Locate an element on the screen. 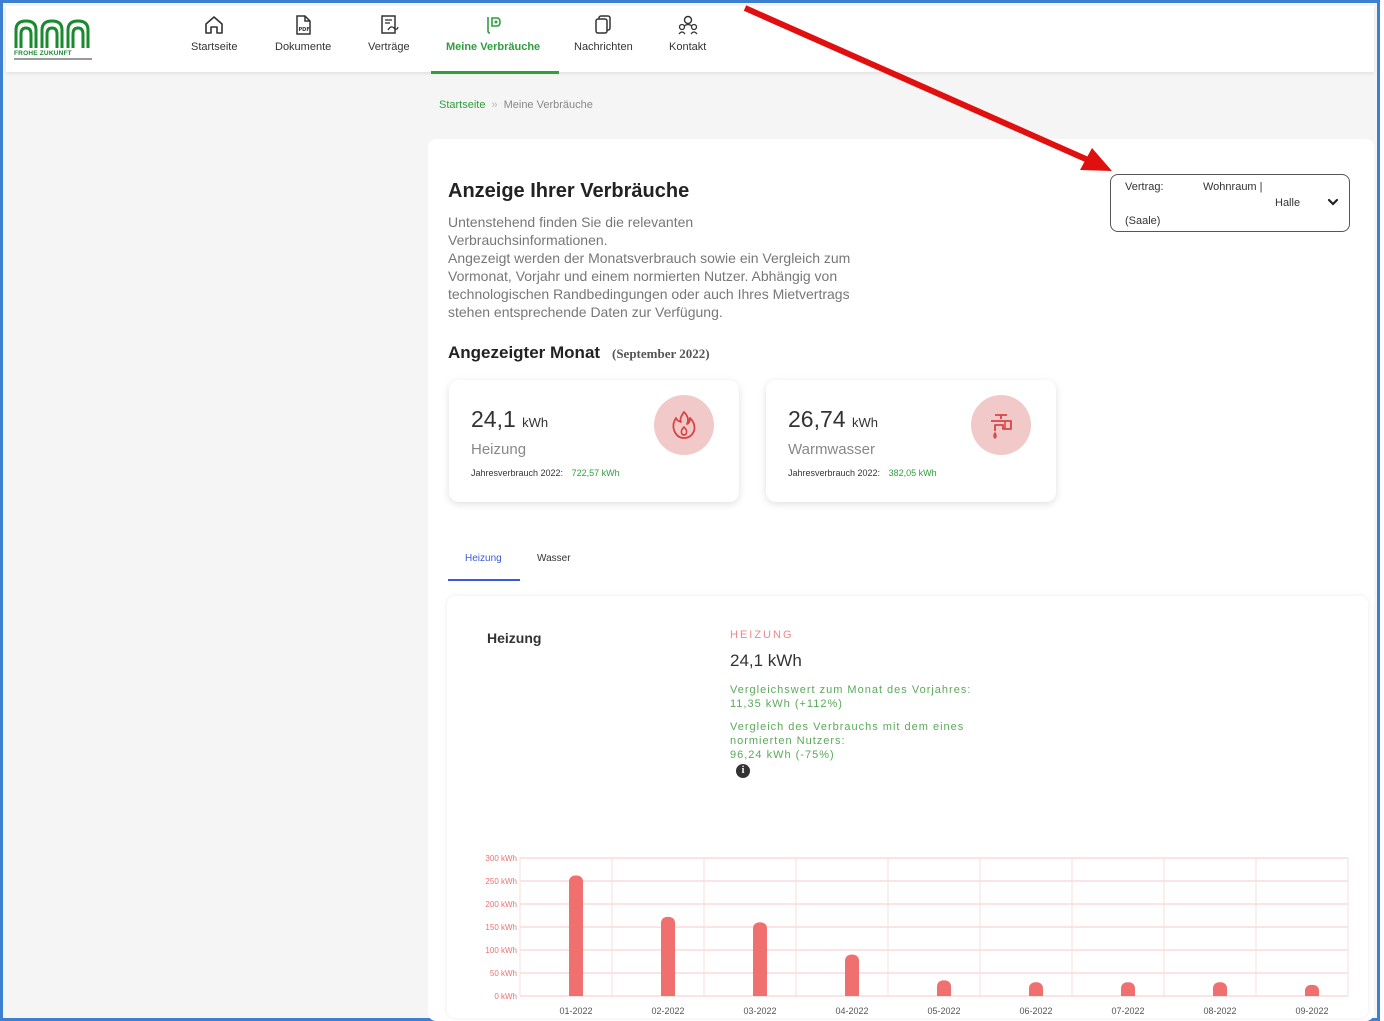 The width and height of the screenshot is (1384, 1021). nav-startseite: Startseite is located at coordinates (214, 33).